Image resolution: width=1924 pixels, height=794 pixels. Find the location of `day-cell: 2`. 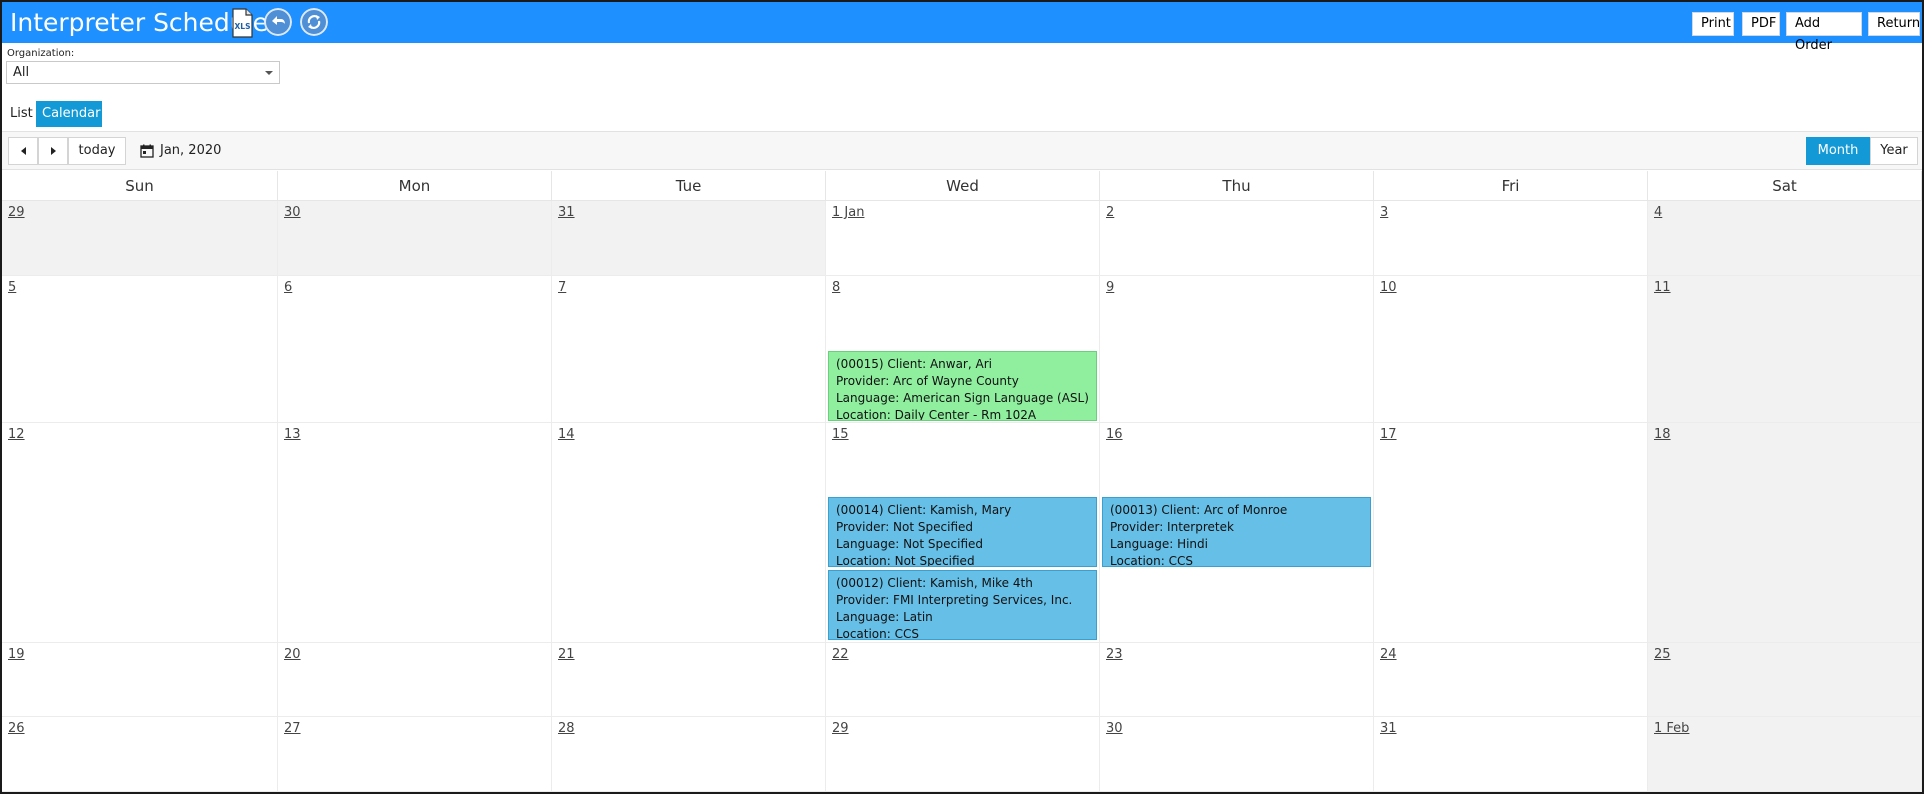

day-cell: 2 is located at coordinates (1237, 238).